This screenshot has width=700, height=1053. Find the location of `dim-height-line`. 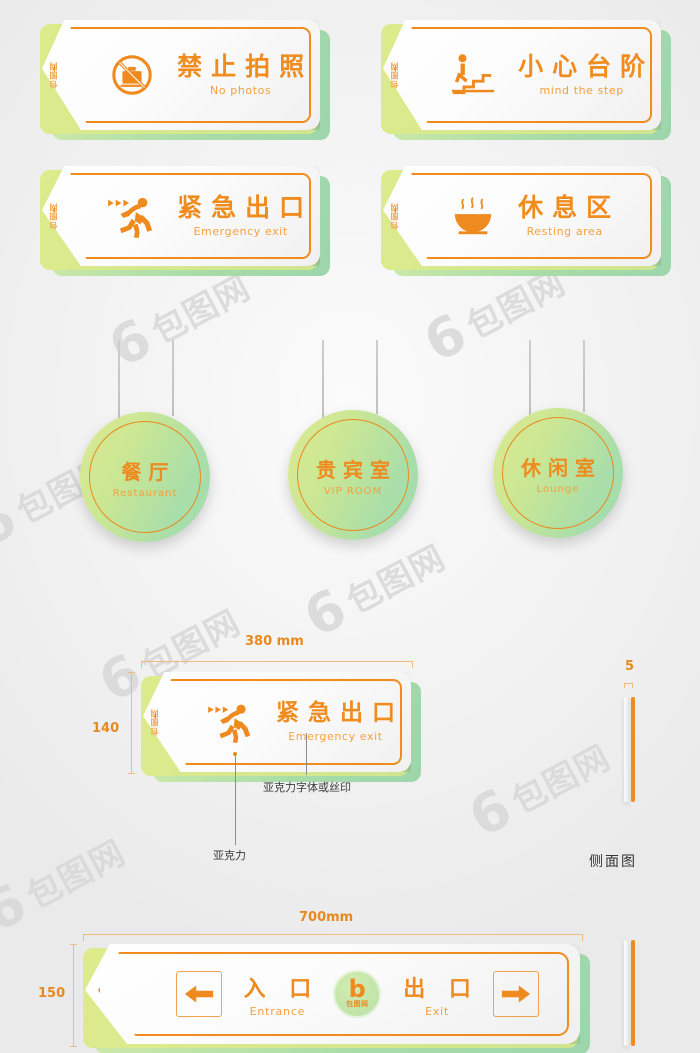

dim-height-line is located at coordinates (73, 995).